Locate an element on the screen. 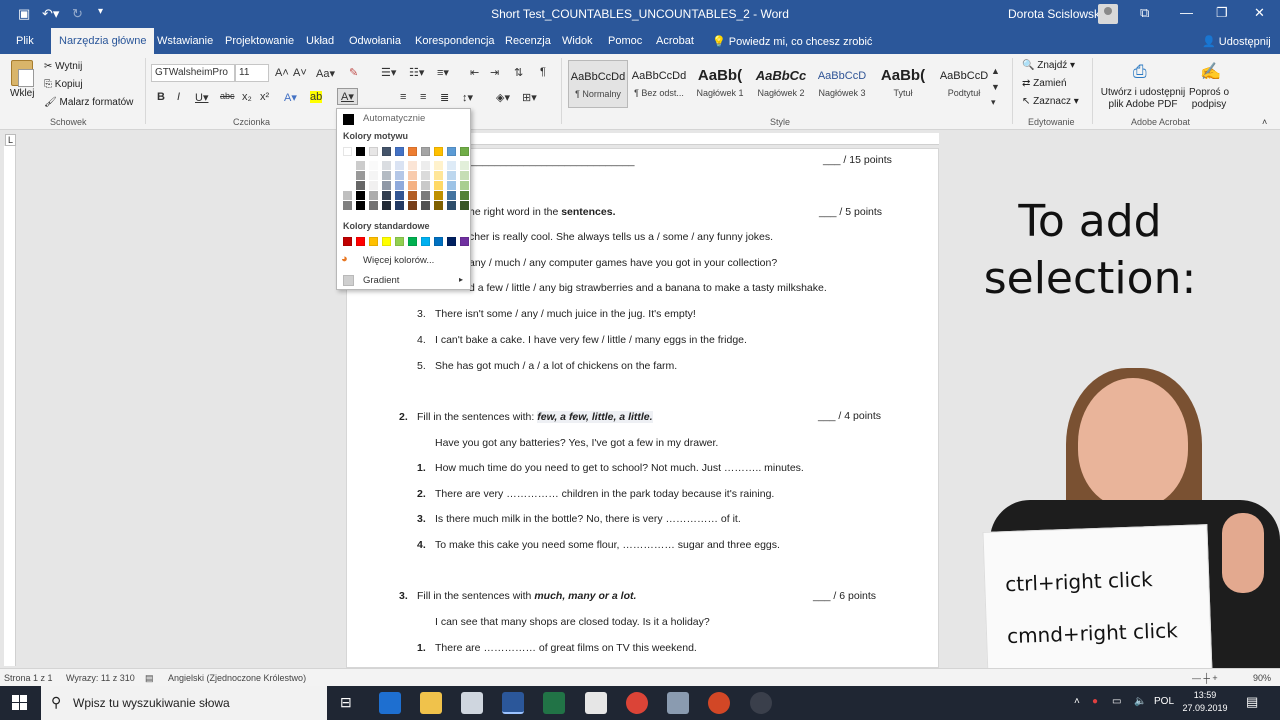 The height and width of the screenshot is (720, 1280). justify-icon: ≣ is located at coordinates (444, 97).